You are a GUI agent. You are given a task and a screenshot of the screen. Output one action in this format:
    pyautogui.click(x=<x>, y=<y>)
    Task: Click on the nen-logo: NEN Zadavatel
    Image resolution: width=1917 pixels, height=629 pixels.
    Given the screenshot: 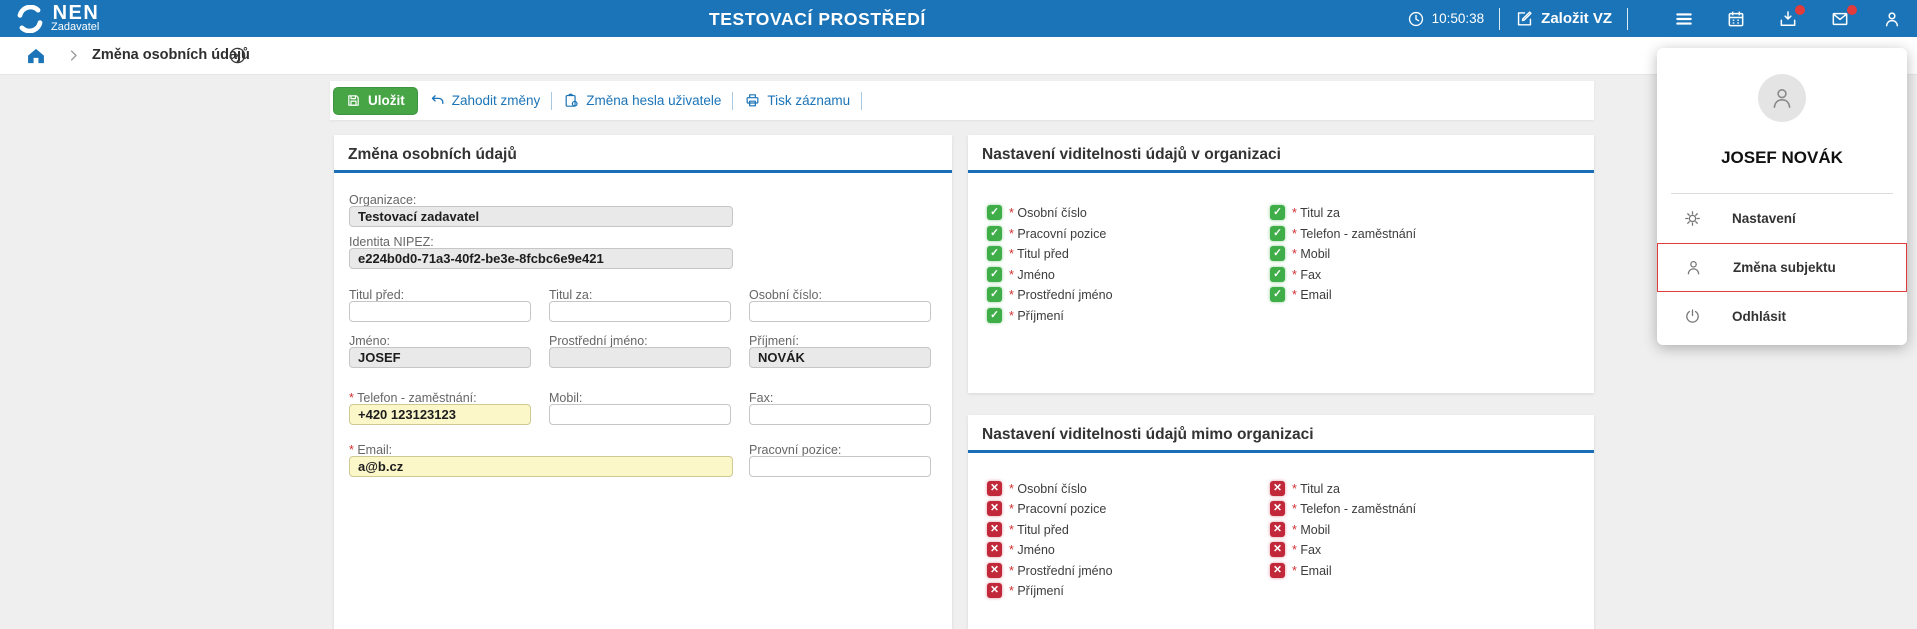 What is the action you would take?
    pyautogui.click(x=58, y=17)
    